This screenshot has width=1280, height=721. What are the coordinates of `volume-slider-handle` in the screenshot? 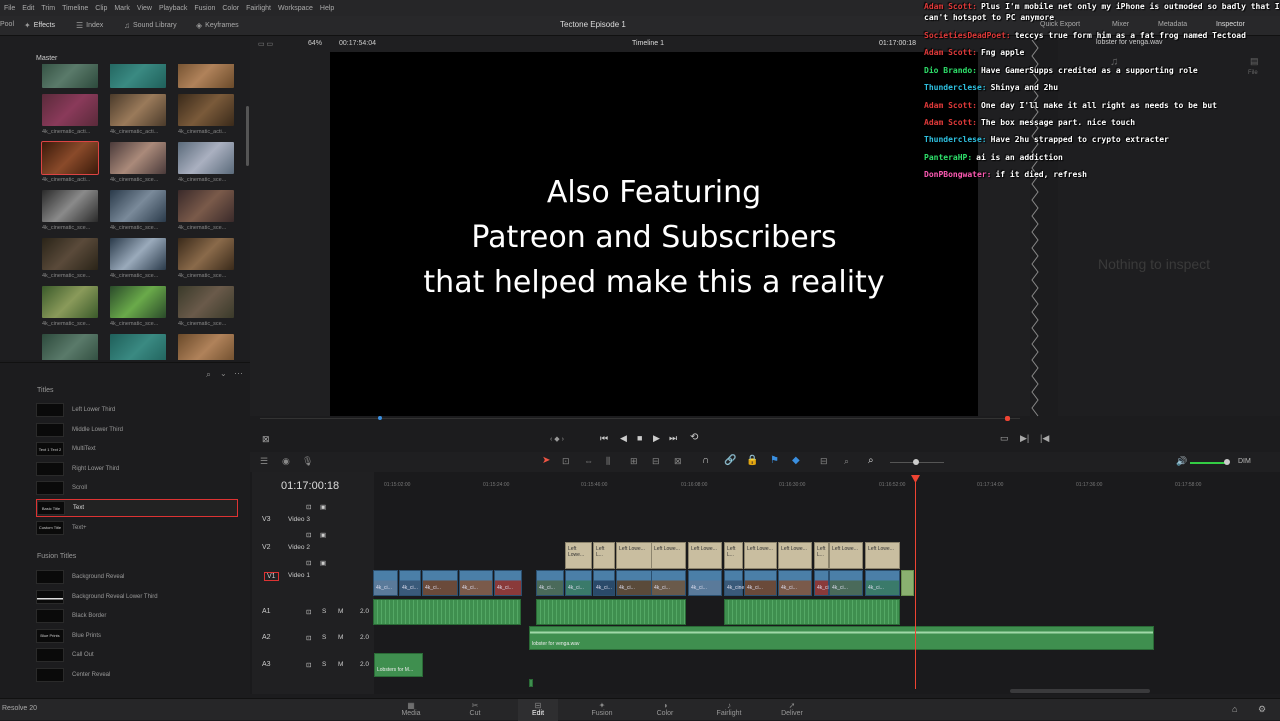 It's located at (1227, 462).